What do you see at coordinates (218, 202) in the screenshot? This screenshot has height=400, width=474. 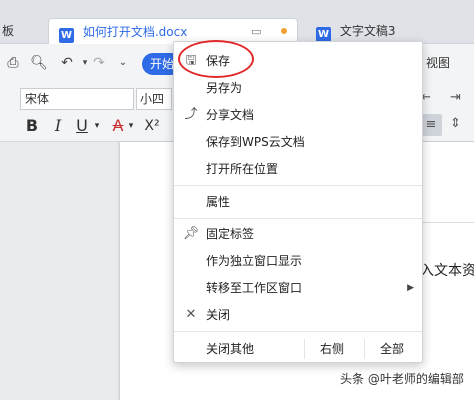 I see `menu-item-label: 属性` at bounding box center [218, 202].